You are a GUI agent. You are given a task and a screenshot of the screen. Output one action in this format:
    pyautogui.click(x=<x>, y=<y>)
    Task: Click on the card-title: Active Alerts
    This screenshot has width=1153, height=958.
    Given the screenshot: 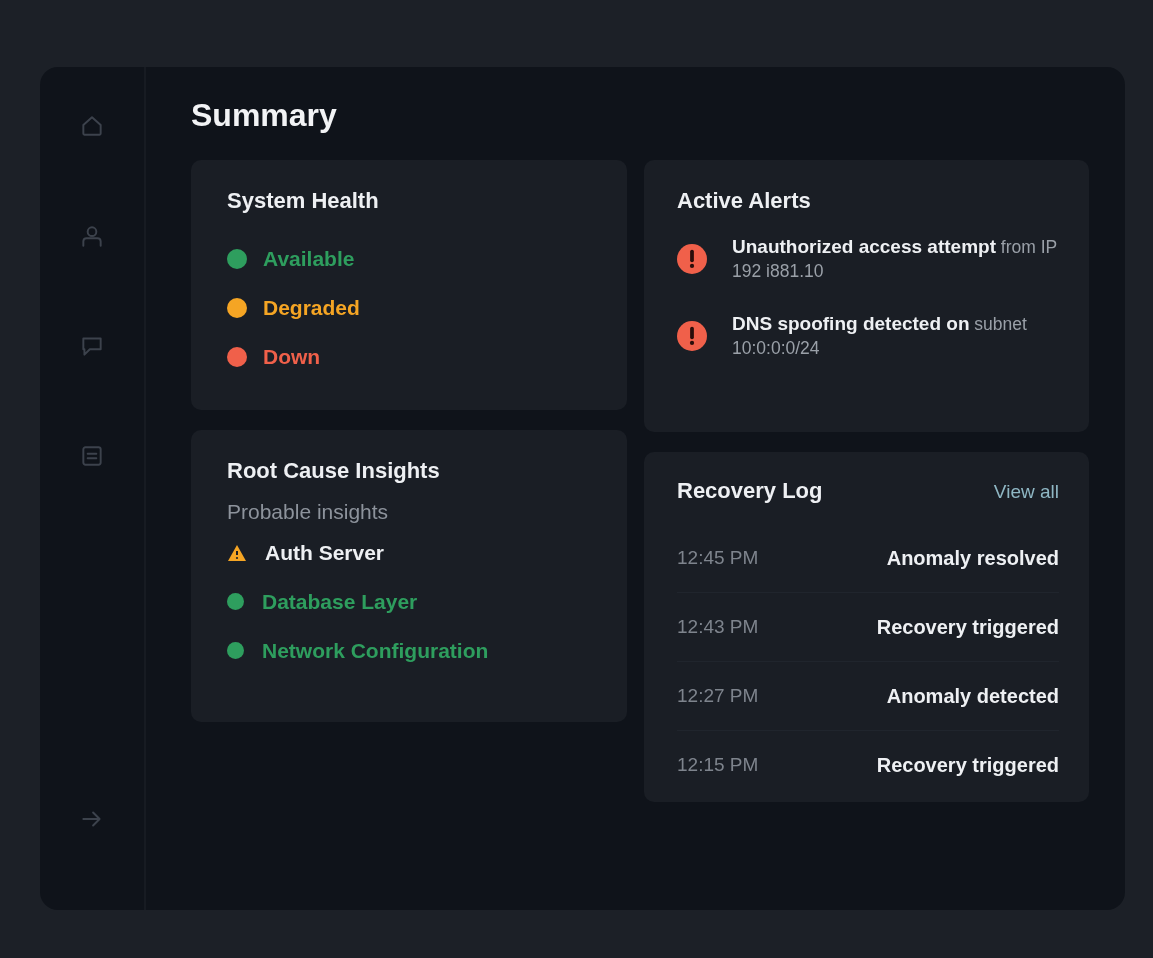 What is the action you would take?
    pyautogui.click(x=744, y=201)
    